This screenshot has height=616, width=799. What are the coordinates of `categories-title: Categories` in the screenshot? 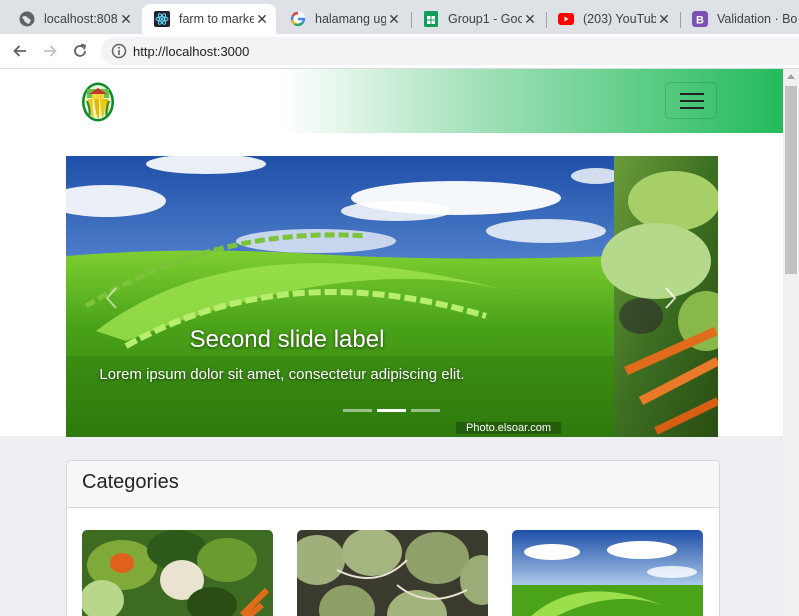 It's located at (130, 482).